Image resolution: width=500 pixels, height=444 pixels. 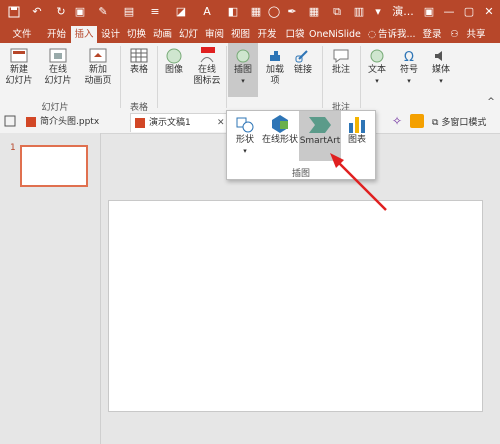 What do you see at coordinates (476, 34) in the screenshot?
I see `share-button: 共享` at bounding box center [476, 34].